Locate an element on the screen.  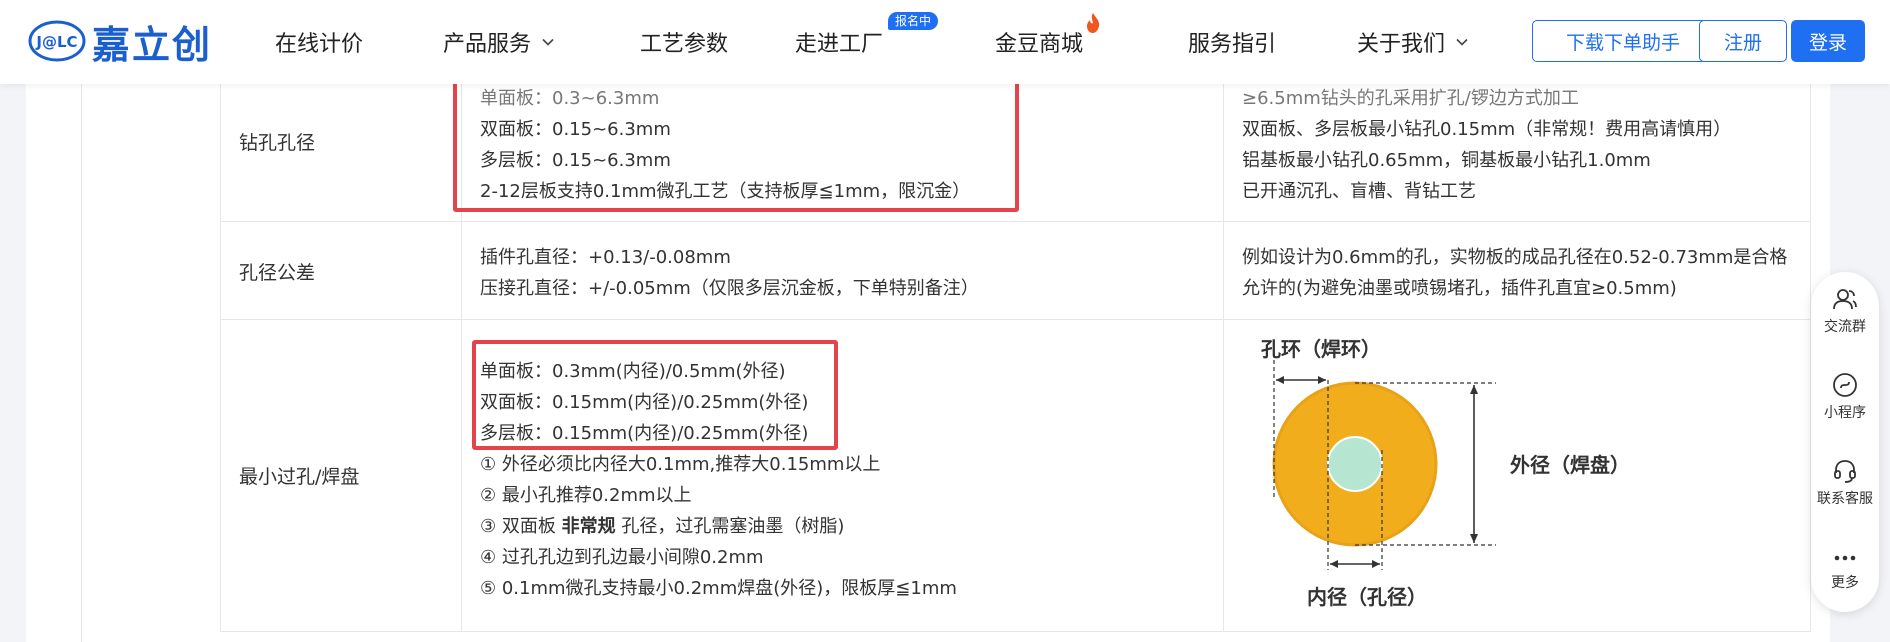
fire-icon is located at coordinates (1093, 23).